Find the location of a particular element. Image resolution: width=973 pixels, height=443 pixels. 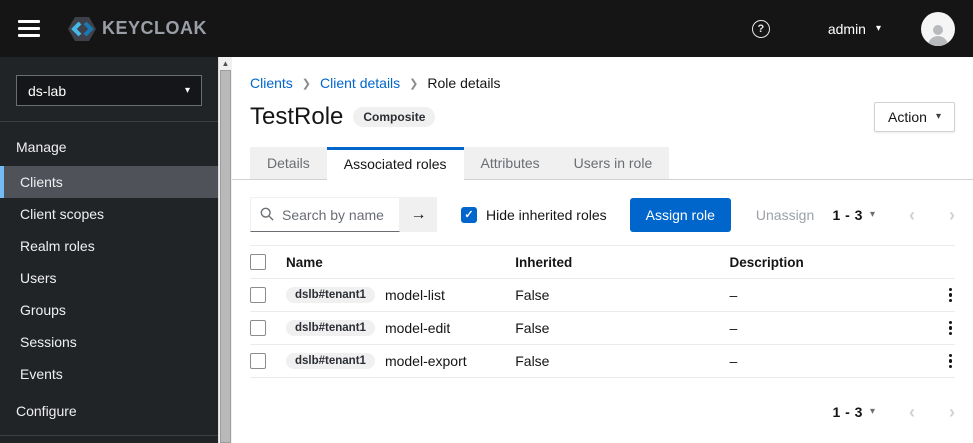

sidebar-item-realm-roles: Realm roles is located at coordinates (109, 246).